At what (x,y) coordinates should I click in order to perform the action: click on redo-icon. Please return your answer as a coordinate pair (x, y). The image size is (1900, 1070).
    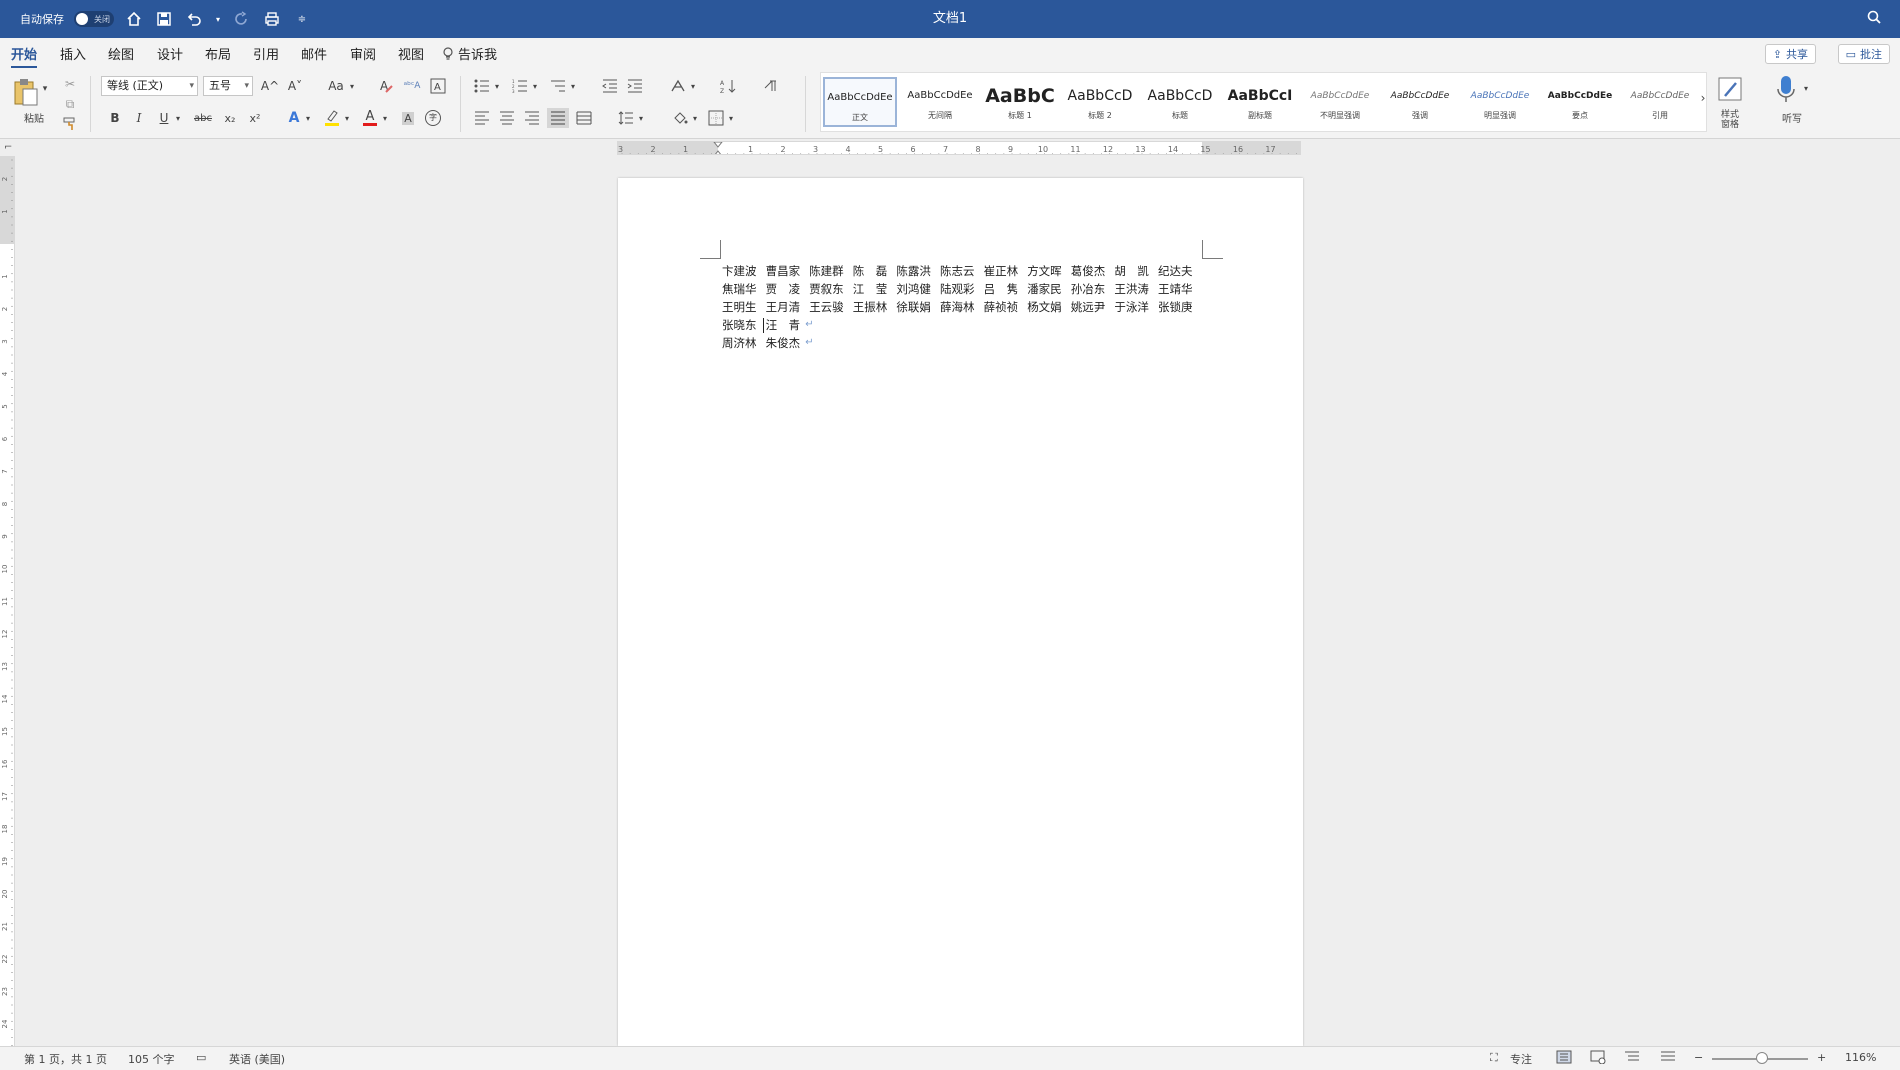
    Looking at the image, I should click on (242, 19).